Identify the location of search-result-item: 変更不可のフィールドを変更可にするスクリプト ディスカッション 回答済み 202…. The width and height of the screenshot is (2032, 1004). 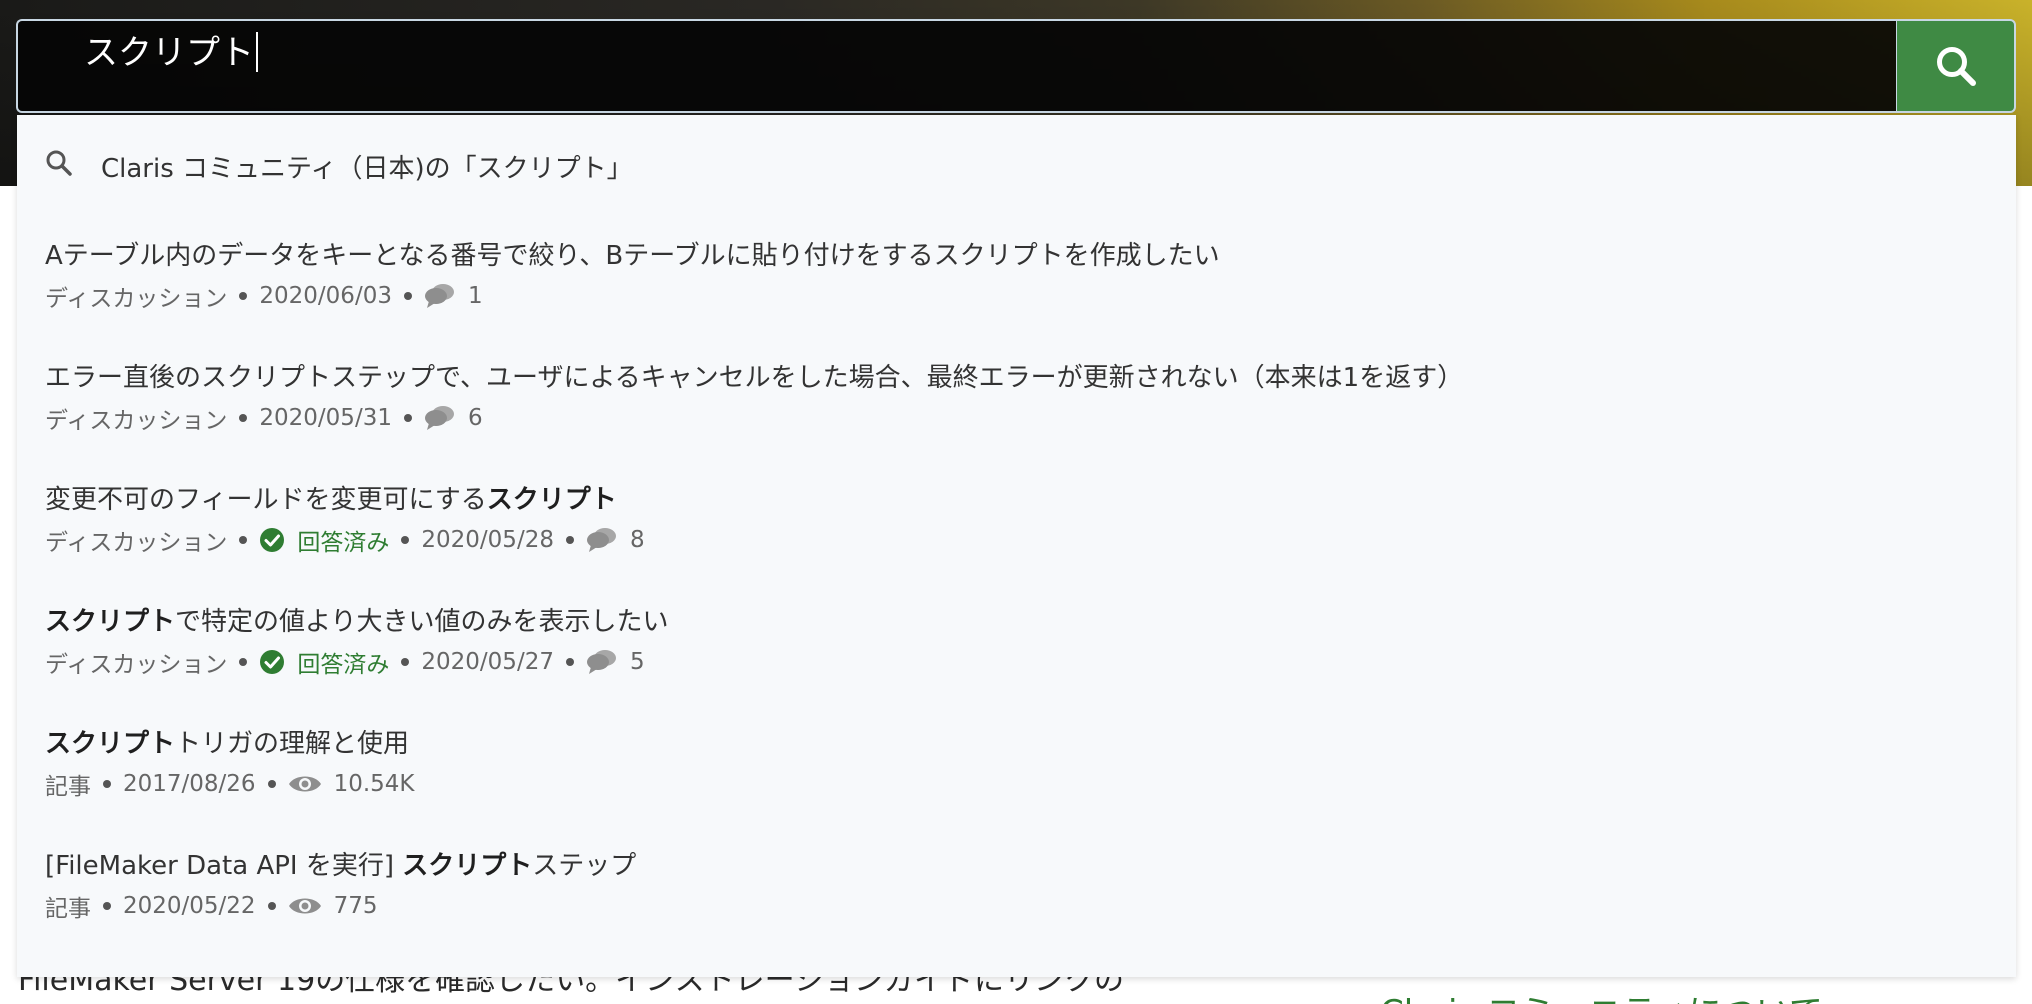
(1016, 538).